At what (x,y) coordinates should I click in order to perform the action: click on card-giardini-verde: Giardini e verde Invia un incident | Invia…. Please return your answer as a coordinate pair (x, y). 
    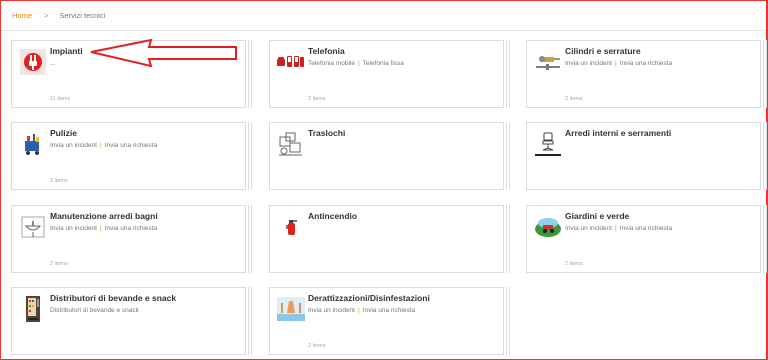
    Looking at the image, I should click on (646, 239).